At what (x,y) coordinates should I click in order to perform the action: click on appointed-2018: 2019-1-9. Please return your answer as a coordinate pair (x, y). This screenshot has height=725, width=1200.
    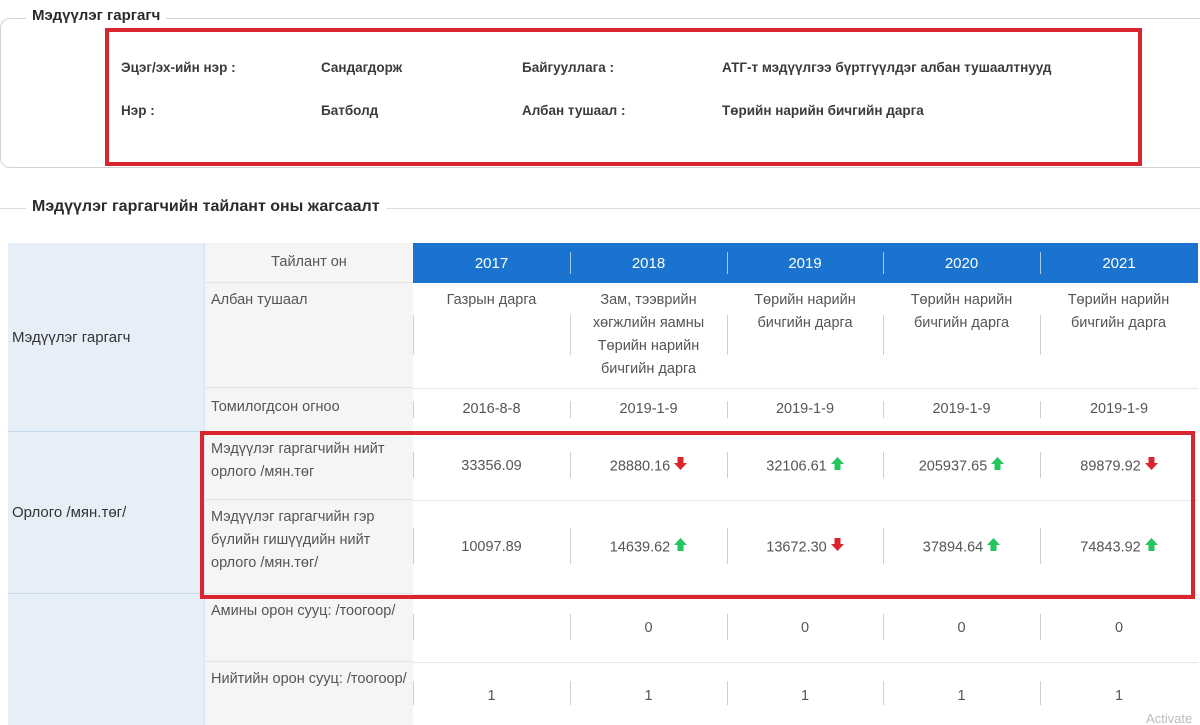
    Looking at the image, I should click on (648, 409).